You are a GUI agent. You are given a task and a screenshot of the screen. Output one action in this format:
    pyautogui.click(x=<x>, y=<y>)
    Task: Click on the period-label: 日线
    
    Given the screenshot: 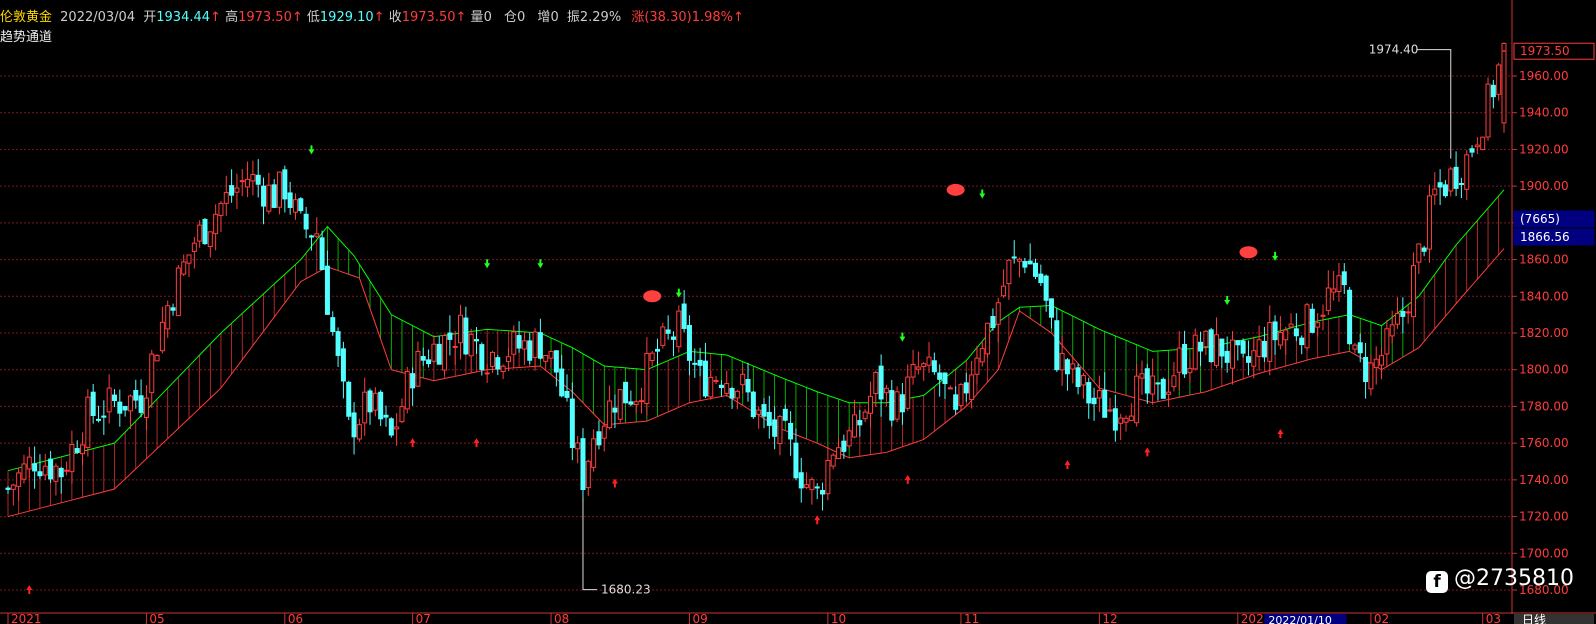 What is the action you would take?
    pyautogui.click(x=1534, y=618)
    